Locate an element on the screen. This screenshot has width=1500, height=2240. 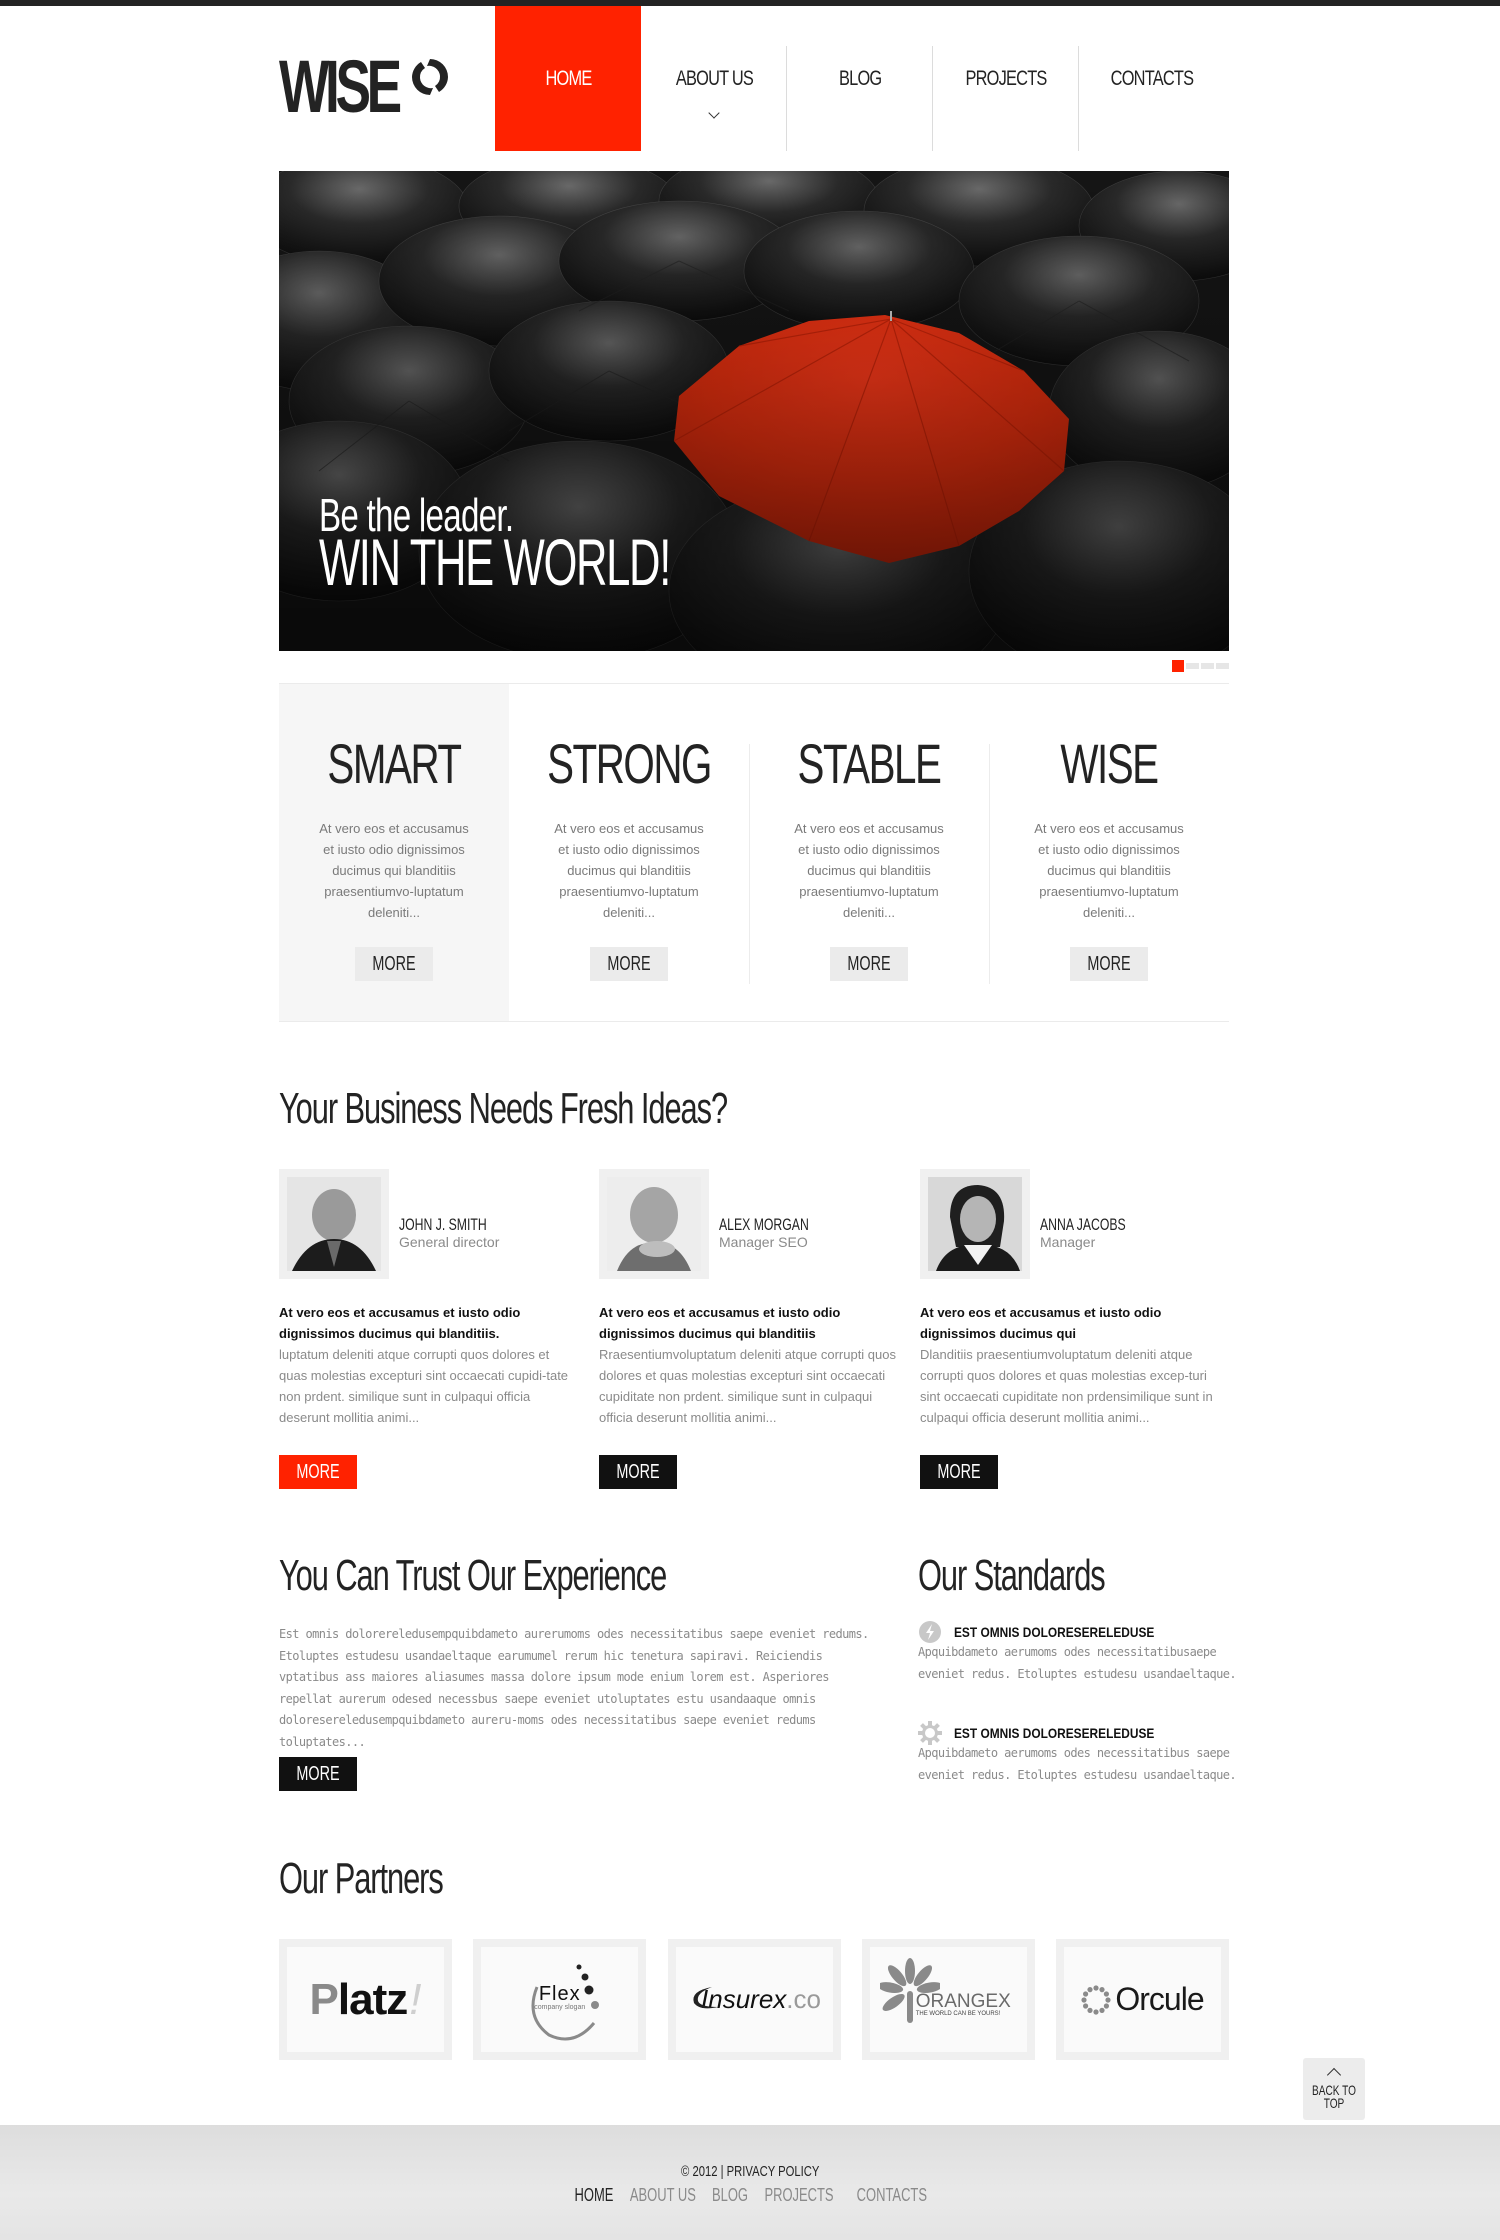
partners-heading: Our Partners is located at coordinates (361, 1878).